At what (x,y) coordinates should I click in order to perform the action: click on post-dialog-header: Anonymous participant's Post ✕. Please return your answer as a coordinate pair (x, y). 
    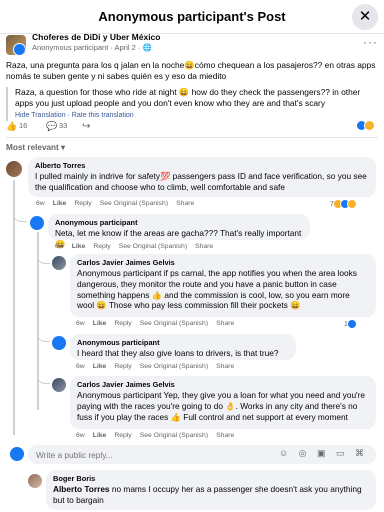
    Looking at the image, I should click on (192, 17).